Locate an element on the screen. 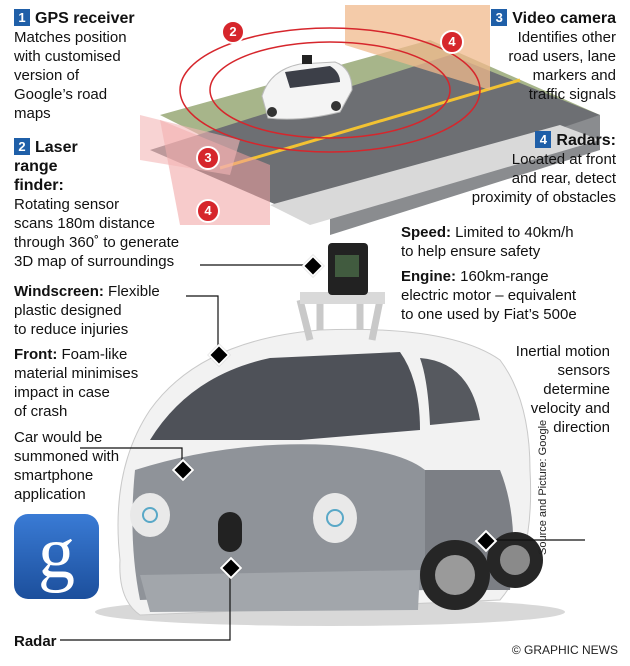 This screenshot has height=666, width=630. callout-line: traffic signals is located at coordinates (572, 94).